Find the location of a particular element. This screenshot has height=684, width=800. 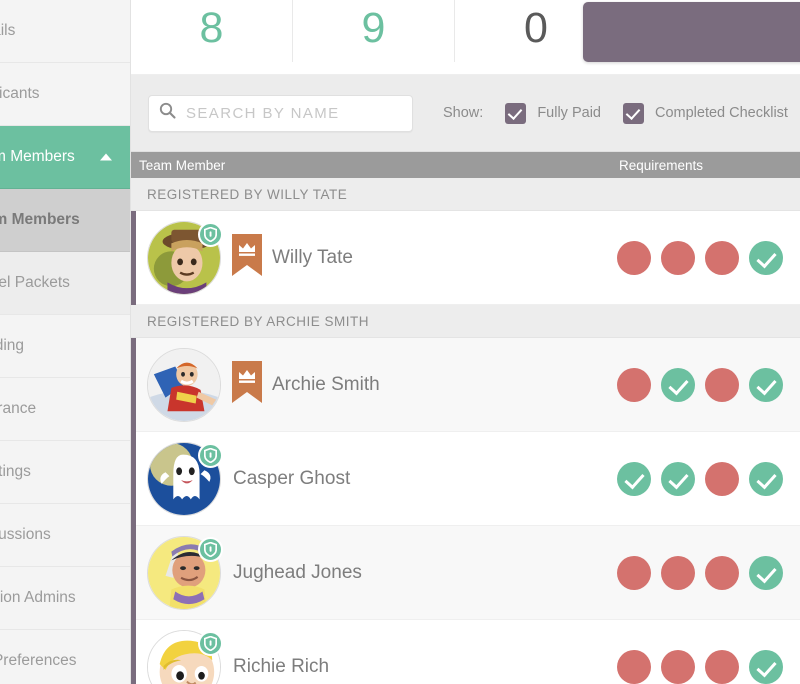

member-name: Jughead Jones is located at coordinates (297, 572).